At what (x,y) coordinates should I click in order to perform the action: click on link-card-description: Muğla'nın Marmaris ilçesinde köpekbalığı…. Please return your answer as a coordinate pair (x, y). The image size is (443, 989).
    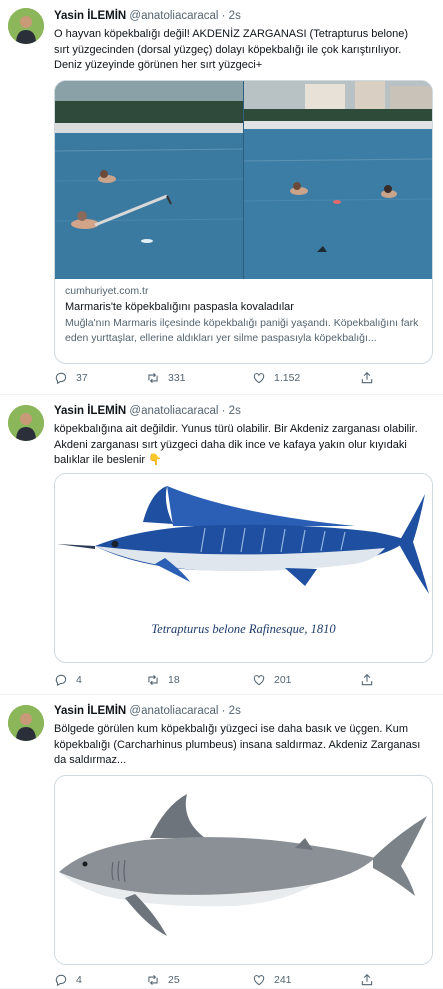
    Looking at the image, I should click on (242, 330).